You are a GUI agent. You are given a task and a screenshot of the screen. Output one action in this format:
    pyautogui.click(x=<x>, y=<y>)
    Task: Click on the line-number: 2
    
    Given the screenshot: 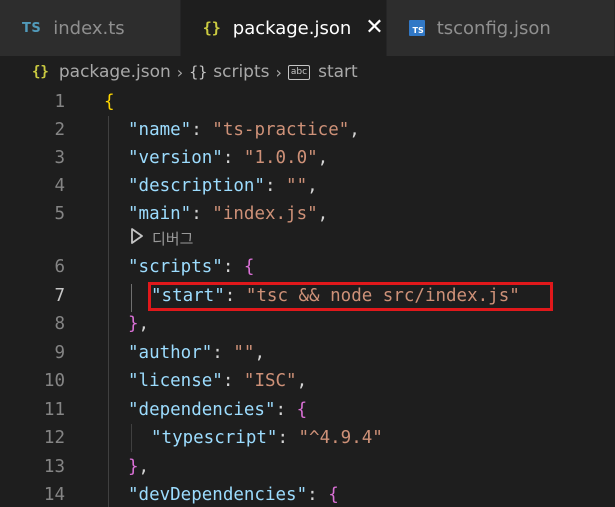 What is the action you would take?
    pyautogui.click(x=59, y=130)
    